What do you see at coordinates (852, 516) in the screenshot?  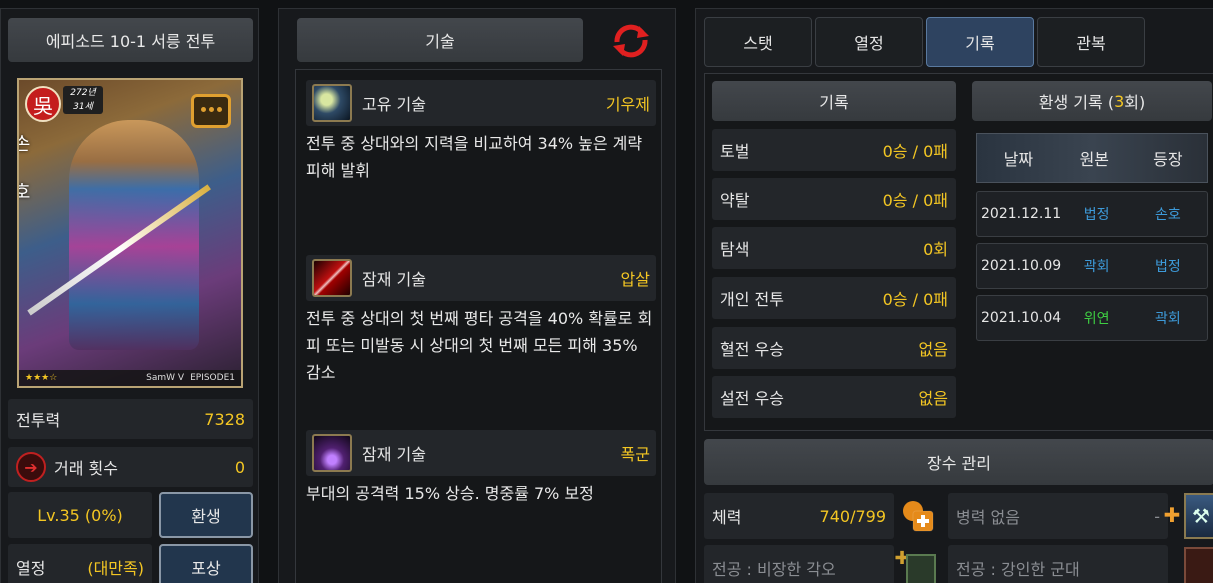 I see `hp-value: 740/799` at bounding box center [852, 516].